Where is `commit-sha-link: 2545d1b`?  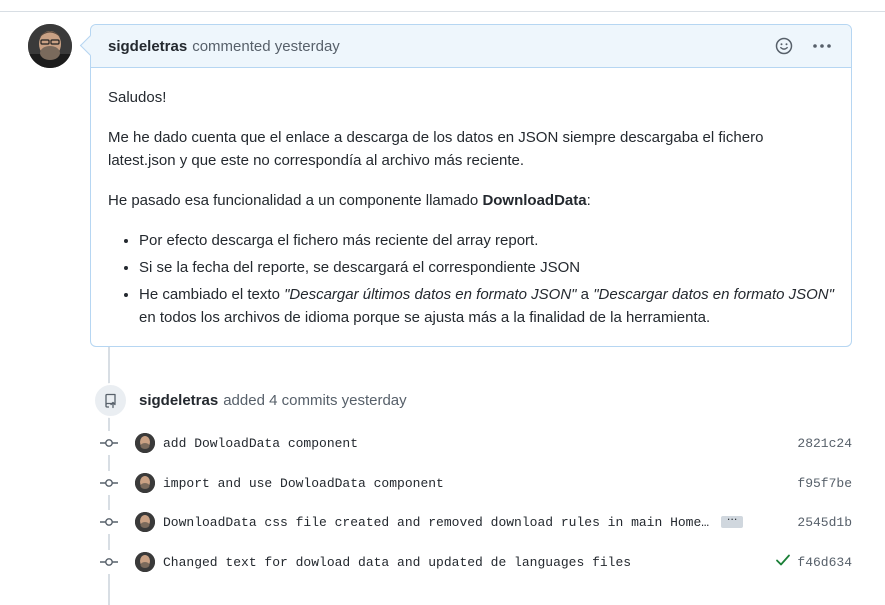
commit-sha-link: 2545d1b is located at coordinates (824, 522).